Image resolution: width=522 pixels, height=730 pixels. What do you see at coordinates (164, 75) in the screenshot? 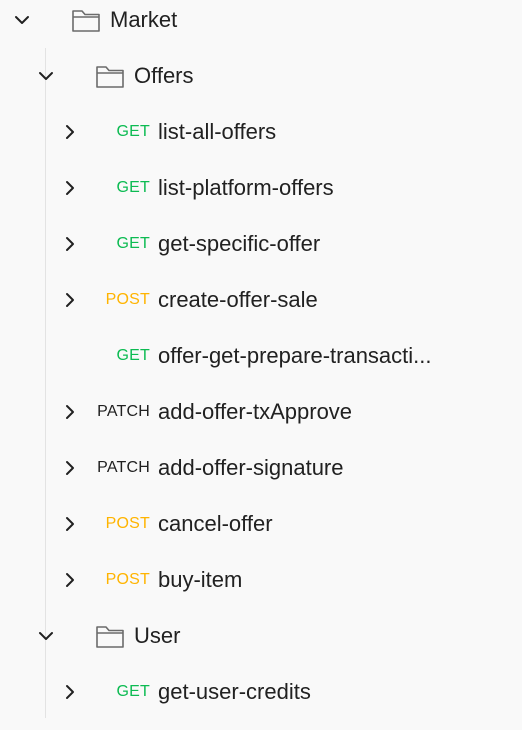
I see `folder-label: Offers` at bounding box center [164, 75].